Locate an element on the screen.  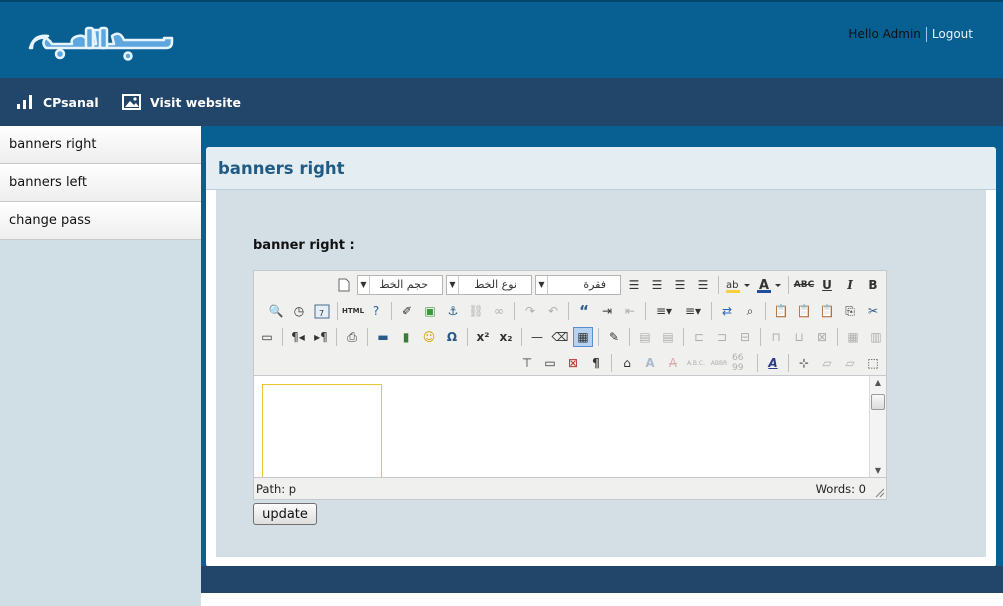
indent-icon: ⇥ is located at coordinates (607, 311).